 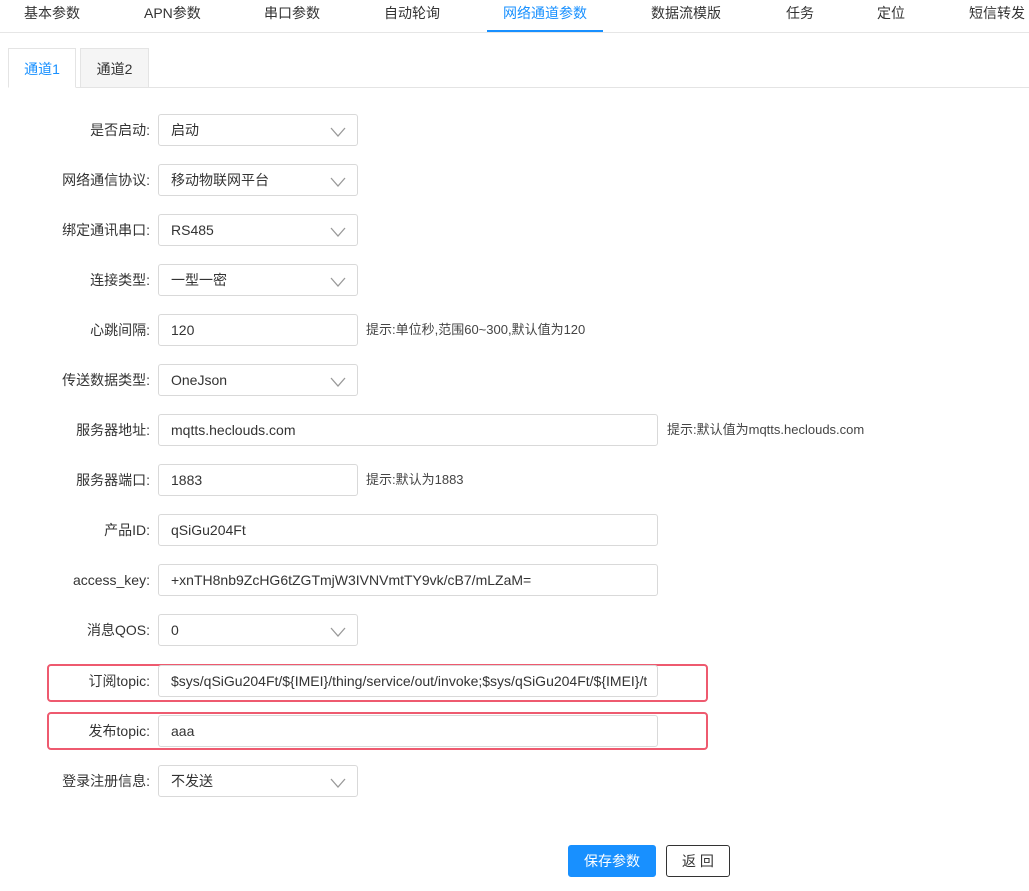 I want to click on serial-label: 绑定通讯串口:, so click(x=106, y=230).